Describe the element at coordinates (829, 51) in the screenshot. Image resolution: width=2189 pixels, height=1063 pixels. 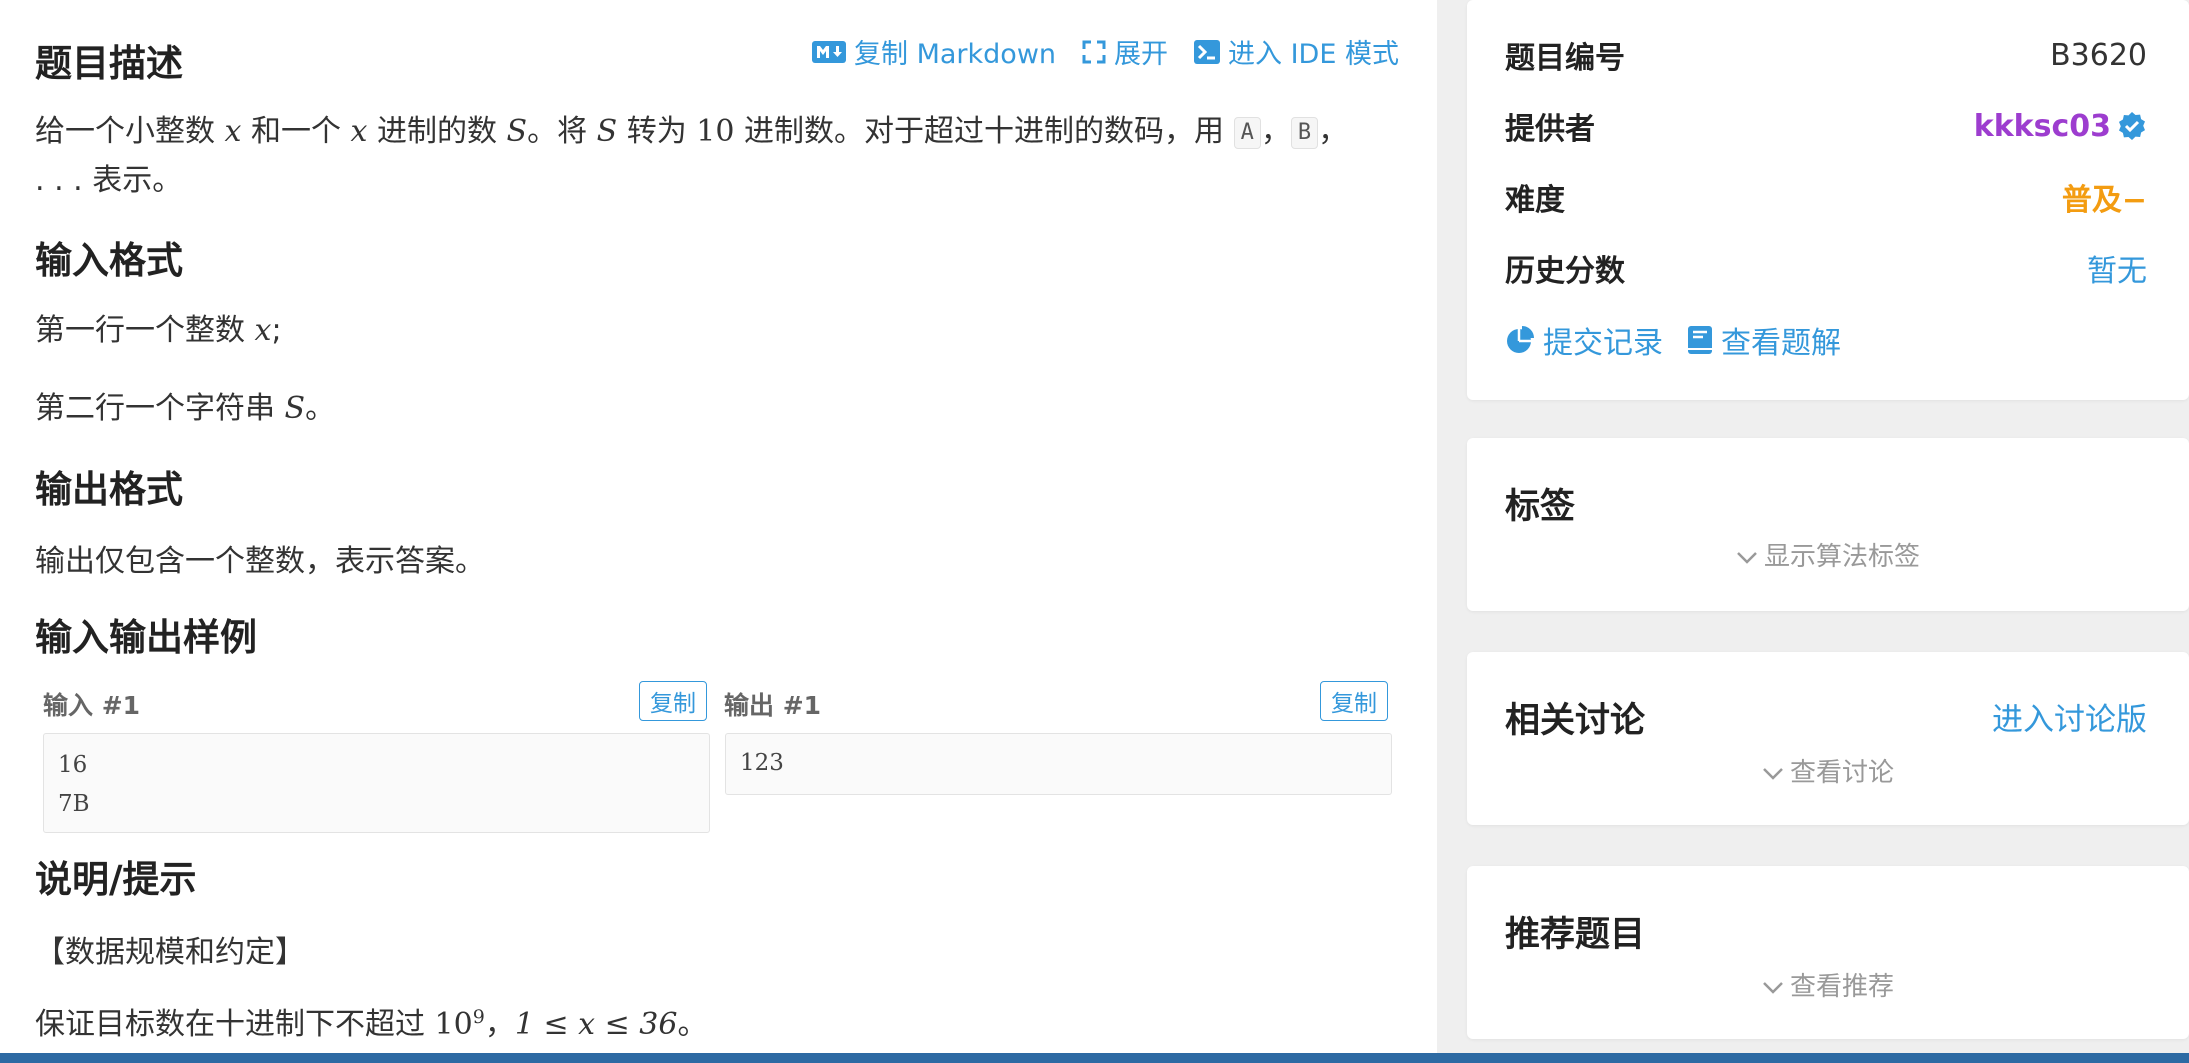
I see `markdown-icon` at that location.